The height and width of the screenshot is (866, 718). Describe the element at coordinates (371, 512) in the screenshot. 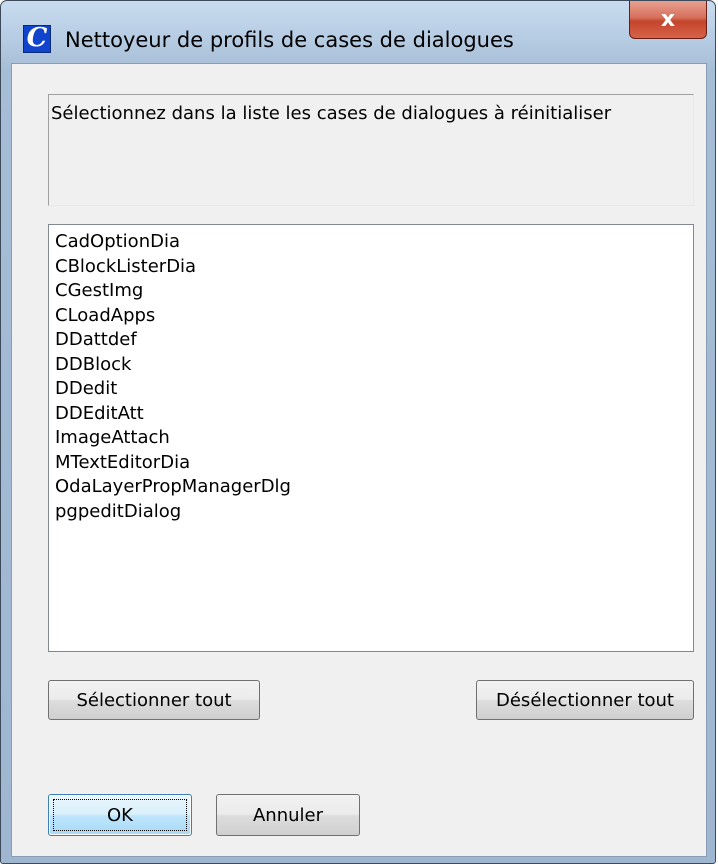

I see `list-item: pgpeditDialog` at that location.